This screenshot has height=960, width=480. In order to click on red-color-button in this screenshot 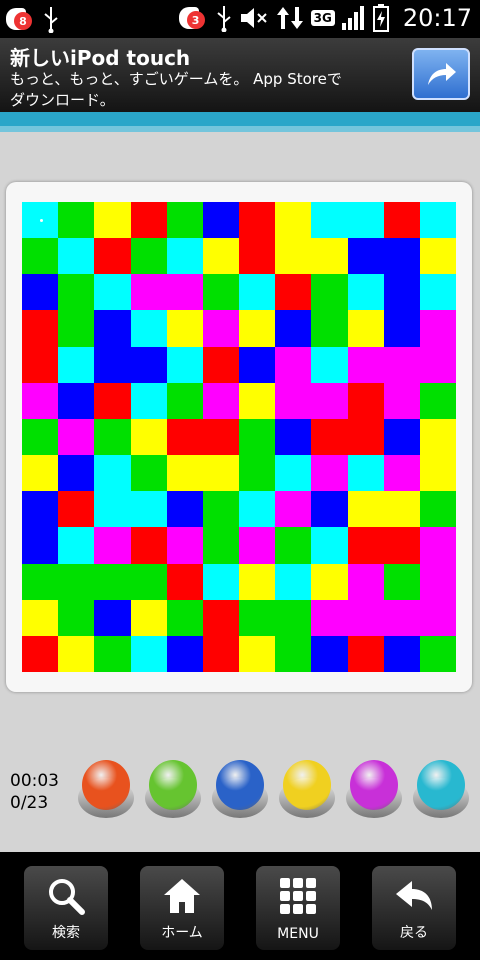, I will do `click(106, 788)`.